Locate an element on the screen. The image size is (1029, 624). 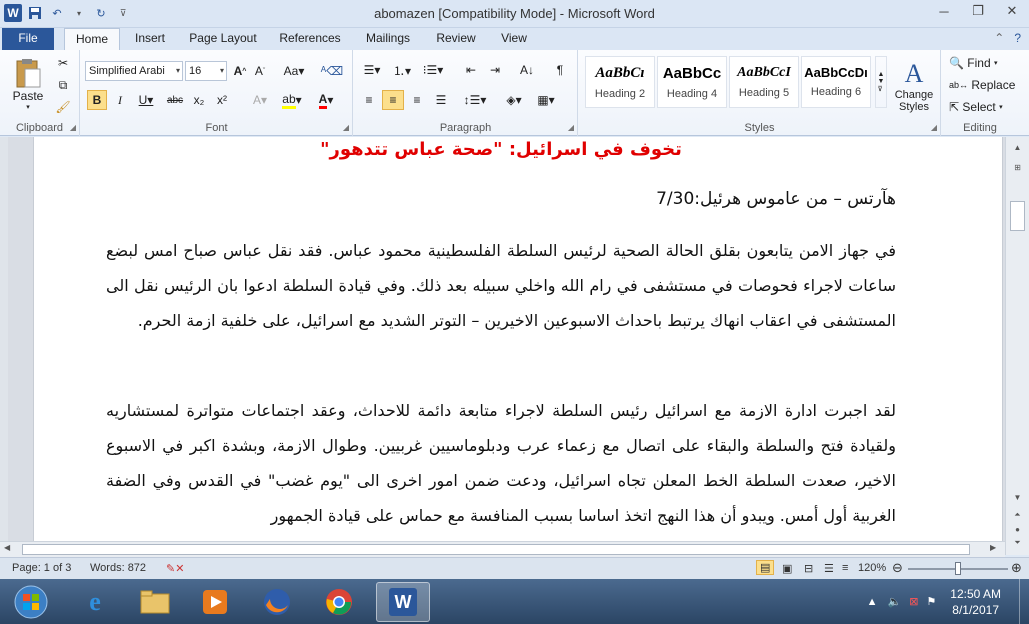
tab-view: View is located at coordinates (514, 39).